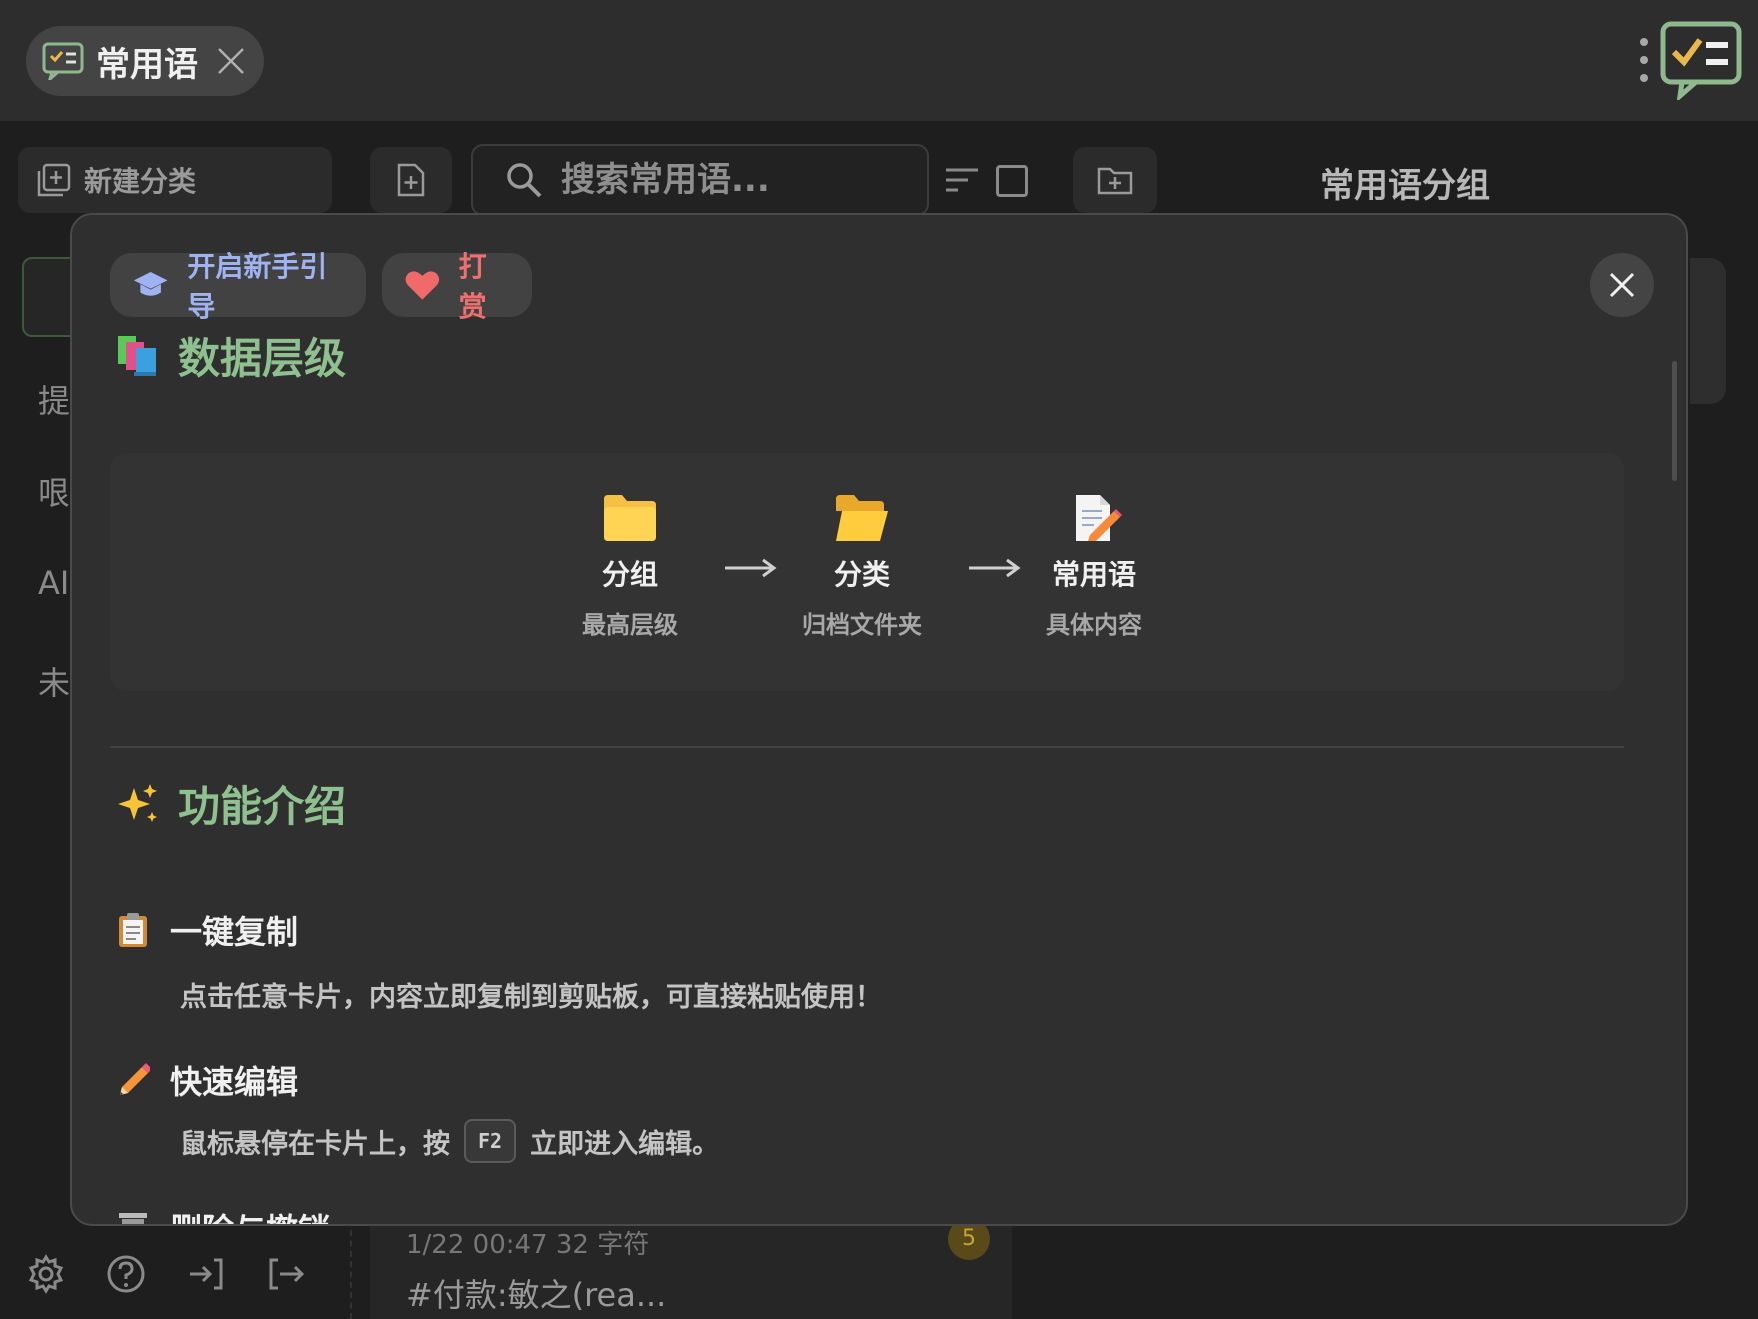 Image resolution: width=1758 pixels, height=1319 pixels. Describe the element at coordinates (751, 568) in the screenshot. I see `arrow-right-icon` at that location.